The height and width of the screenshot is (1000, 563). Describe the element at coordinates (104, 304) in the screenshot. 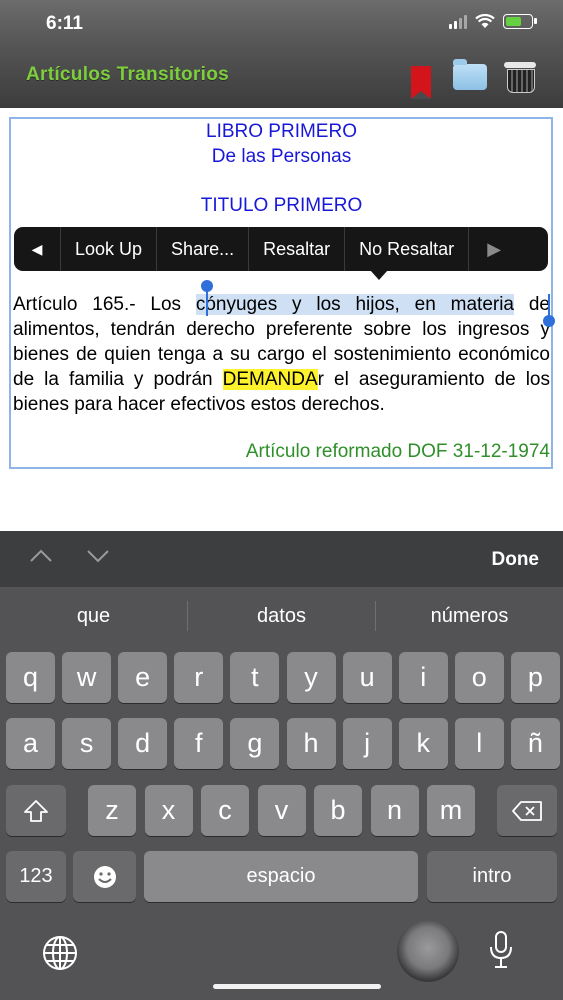

I see `article-start: Artículo 165.- Los` at that location.